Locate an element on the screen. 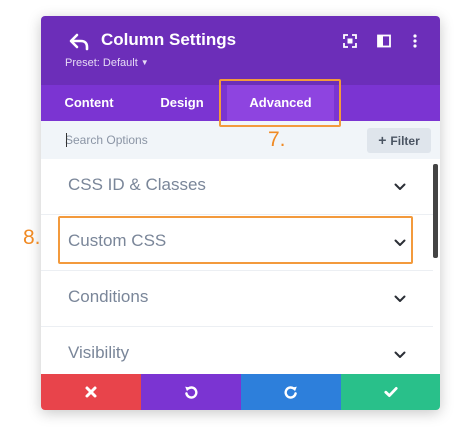 This screenshot has height=444, width=474. step-number-8: 8. is located at coordinates (32, 237).